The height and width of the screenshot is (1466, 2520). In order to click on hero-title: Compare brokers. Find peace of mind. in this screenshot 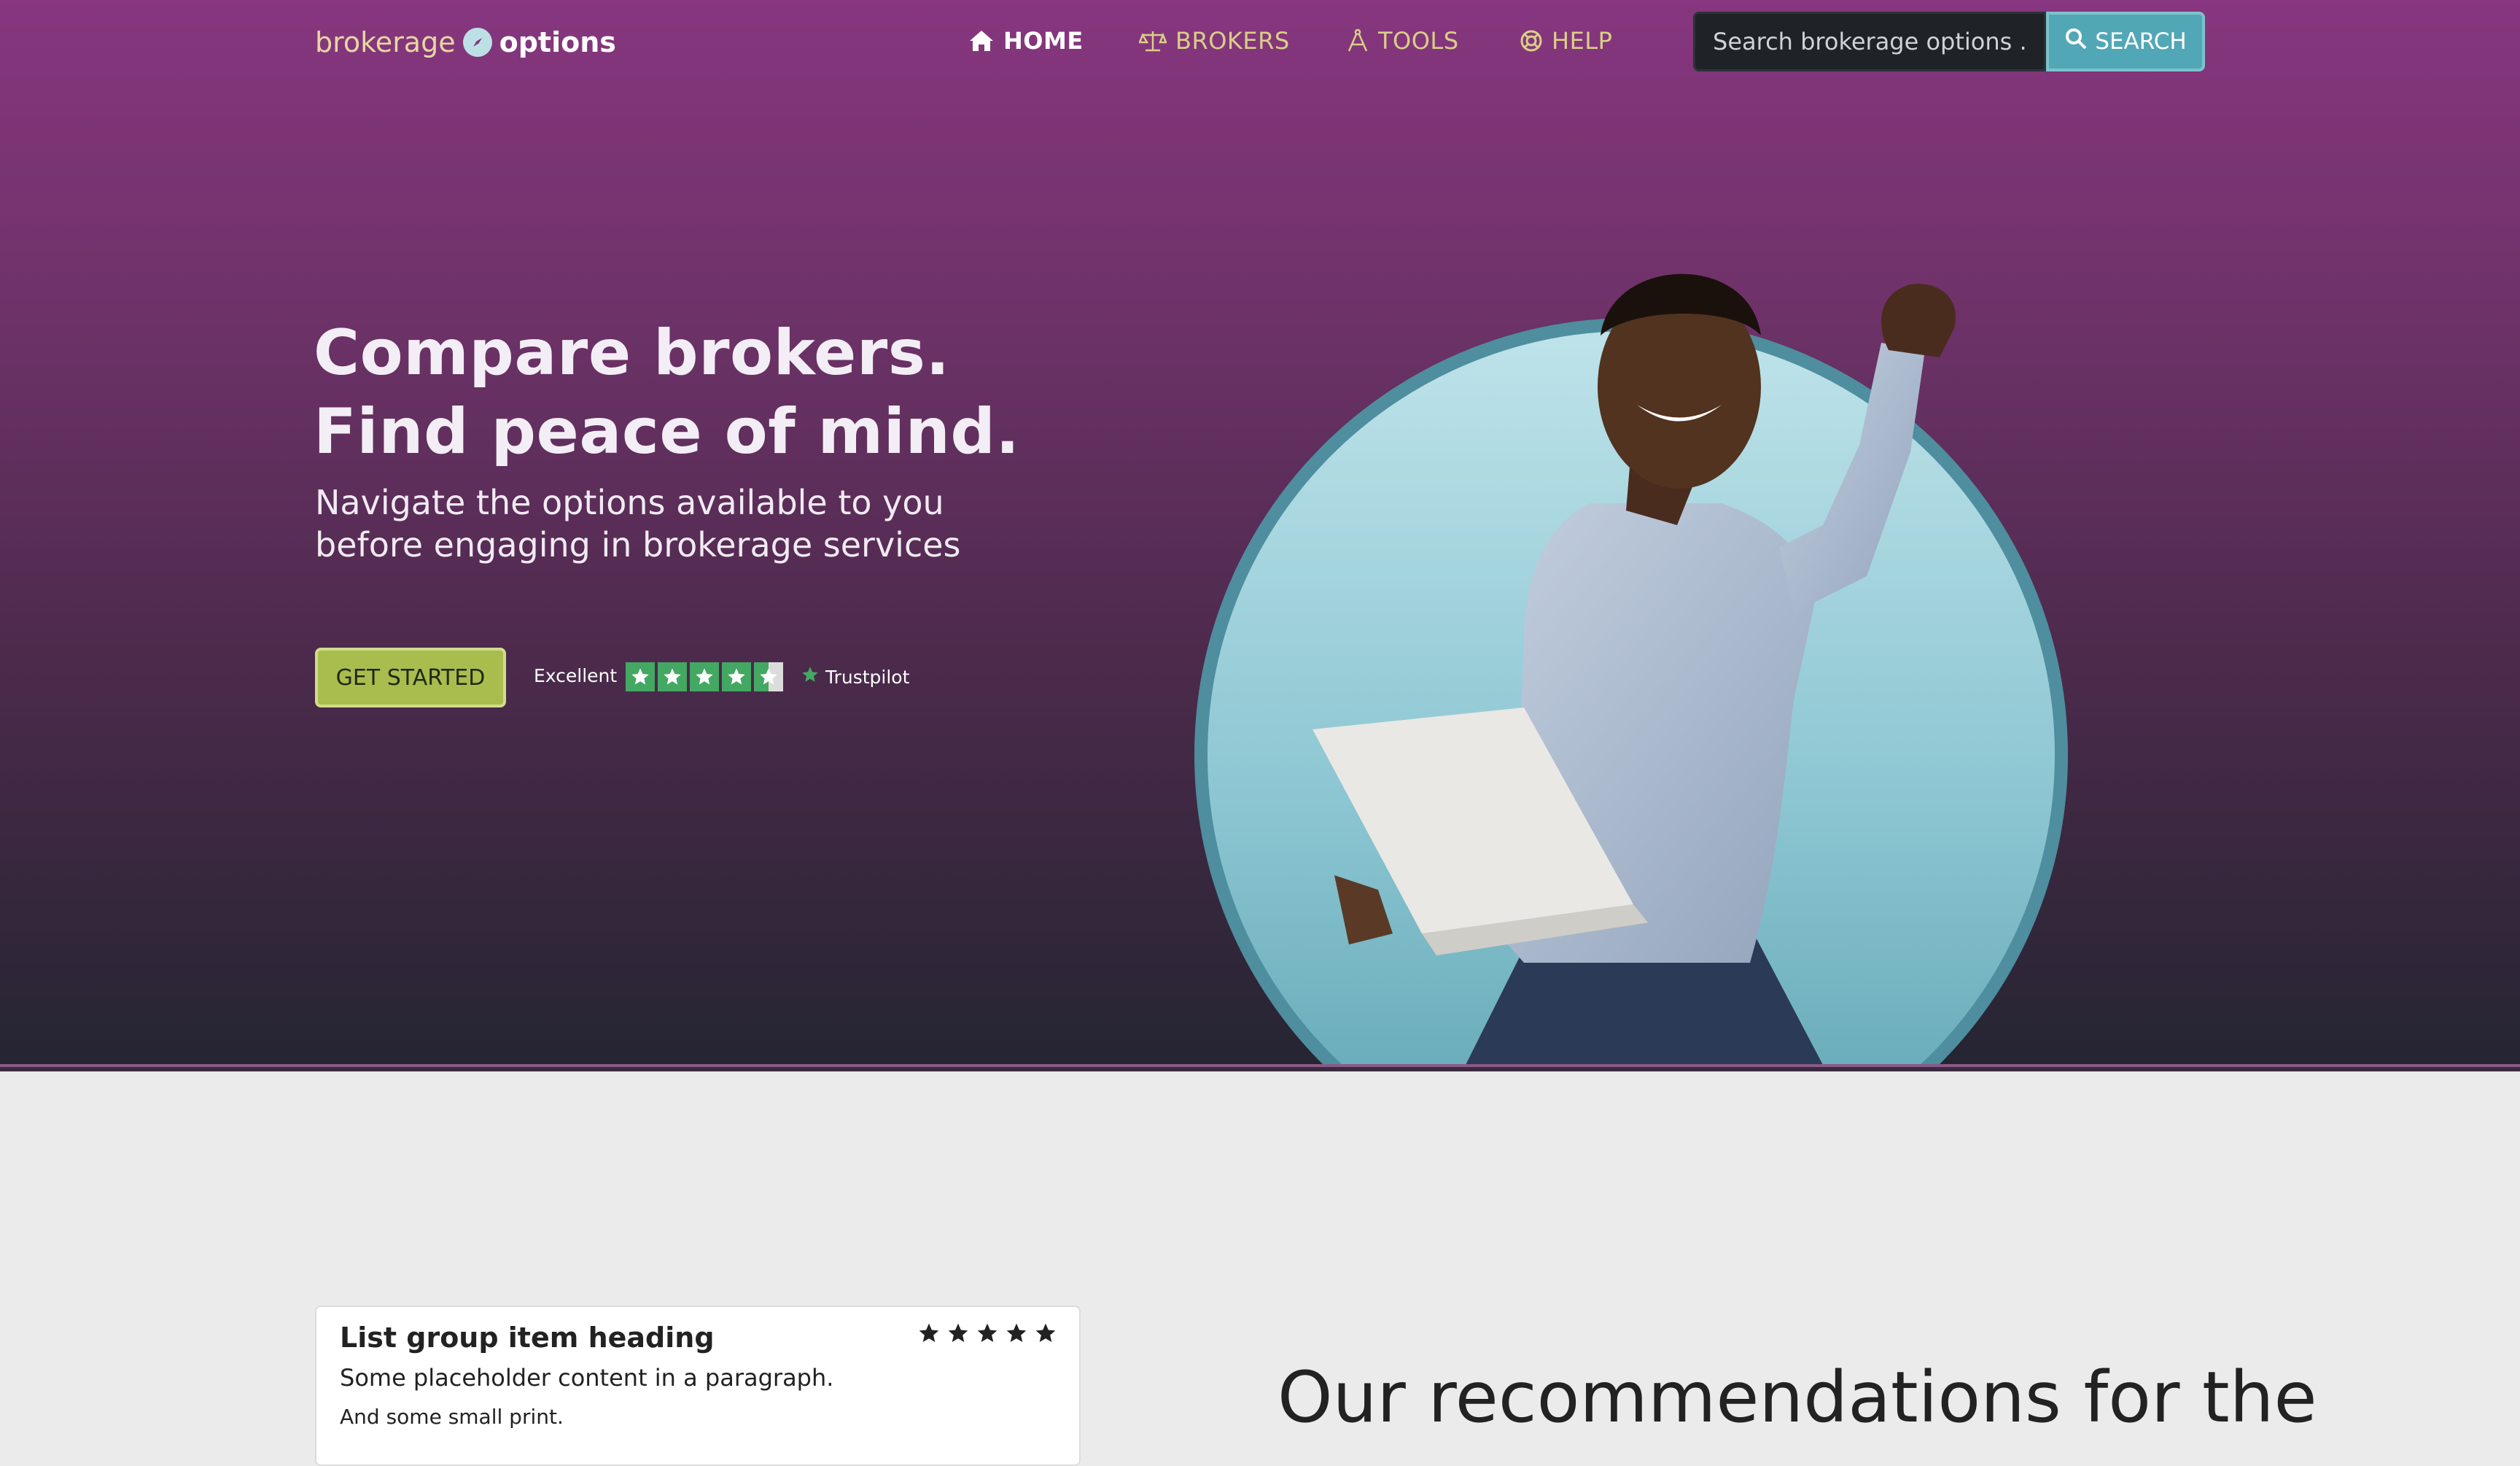, I will do `click(667, 392)`.